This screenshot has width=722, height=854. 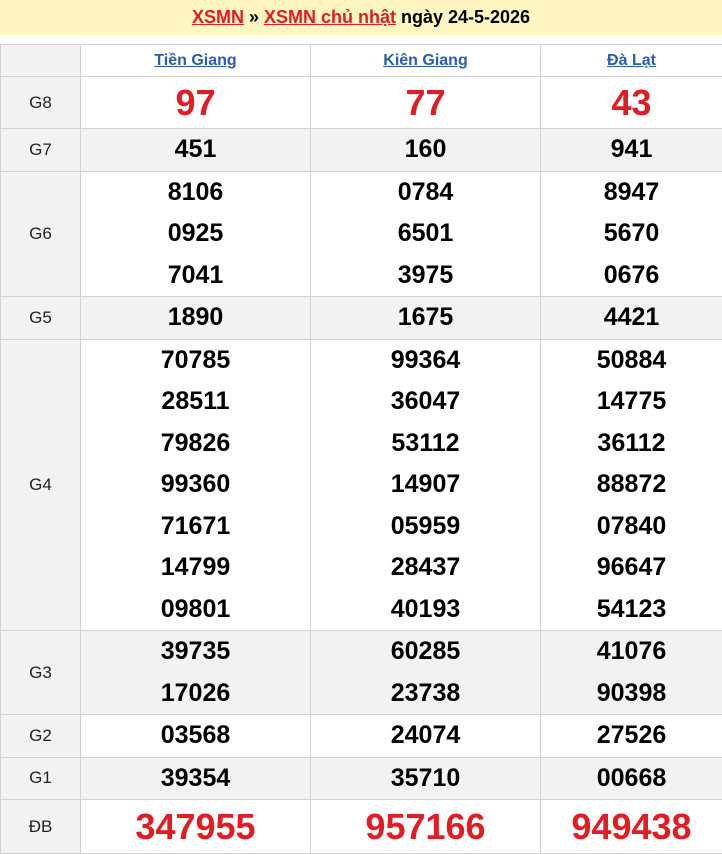 I want to click on prize-row-g1: G1 39354 35710 00668, so click(x=361, y=778).